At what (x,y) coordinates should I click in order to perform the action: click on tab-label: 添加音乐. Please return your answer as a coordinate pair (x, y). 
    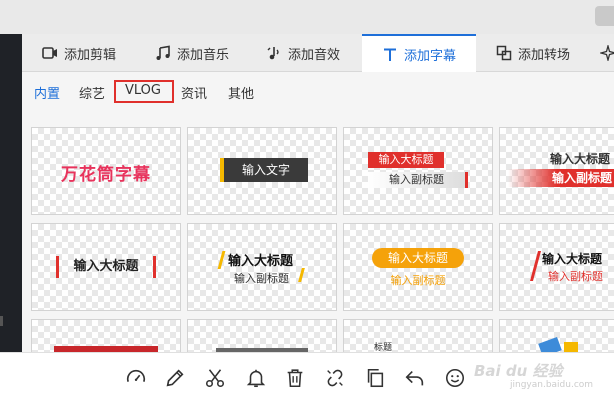
    Looking at the image, I should click on (203, 55).